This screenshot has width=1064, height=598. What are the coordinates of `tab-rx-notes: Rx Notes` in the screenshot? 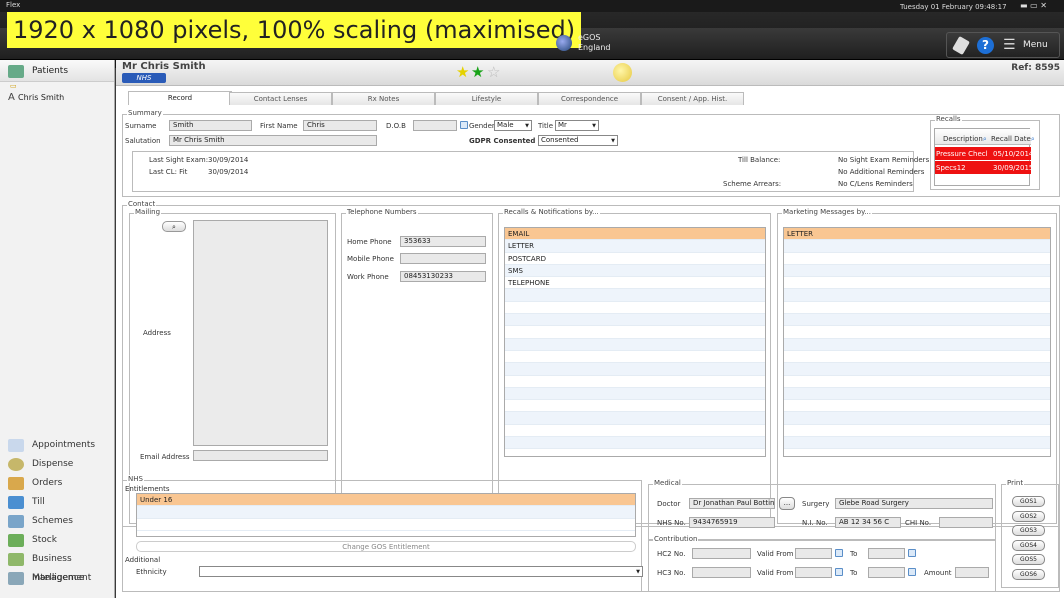 It's located at (383, 98).